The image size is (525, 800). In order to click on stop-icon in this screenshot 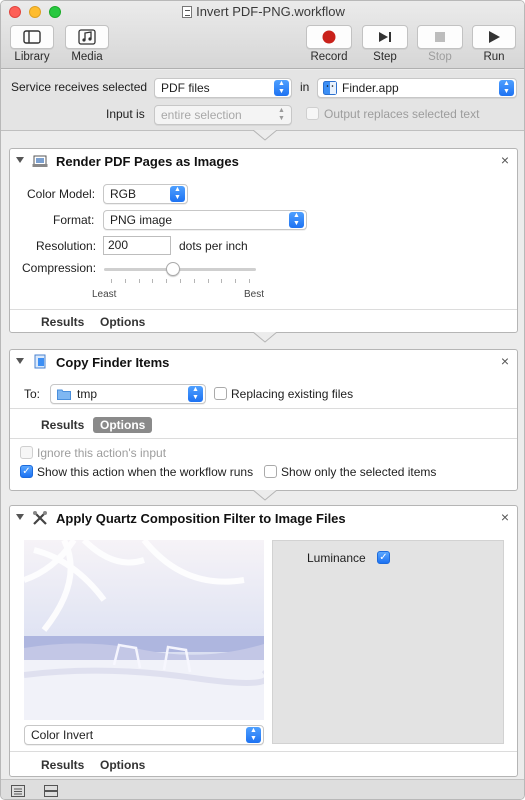, I will do `click(440, 37)`.